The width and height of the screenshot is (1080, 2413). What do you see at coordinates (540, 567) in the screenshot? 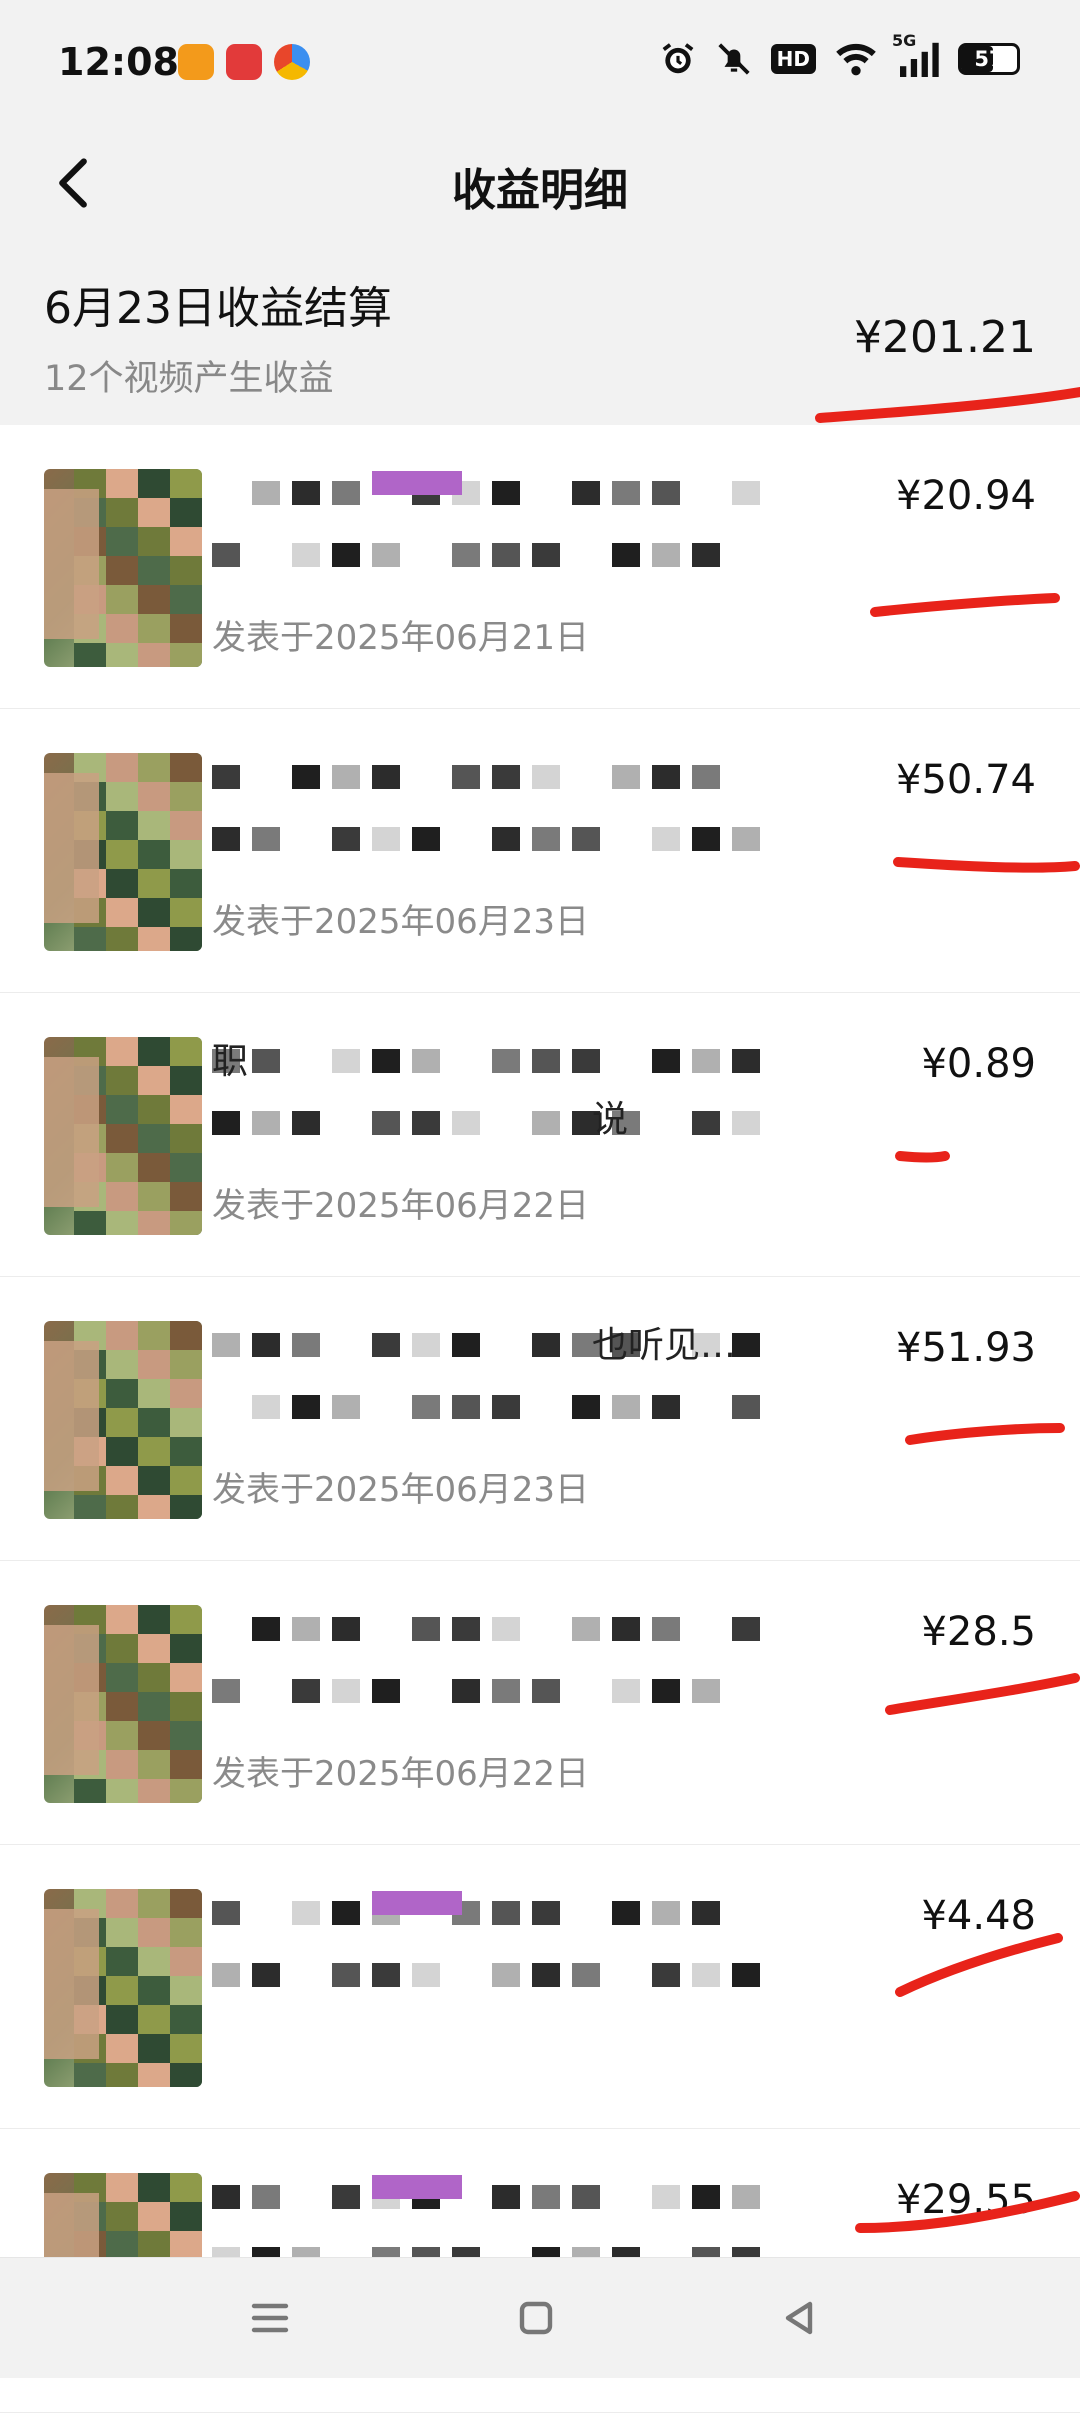
I see `list-item: 发表于2025年06月21日 ¥20.94` at bounding box center [540, 567].